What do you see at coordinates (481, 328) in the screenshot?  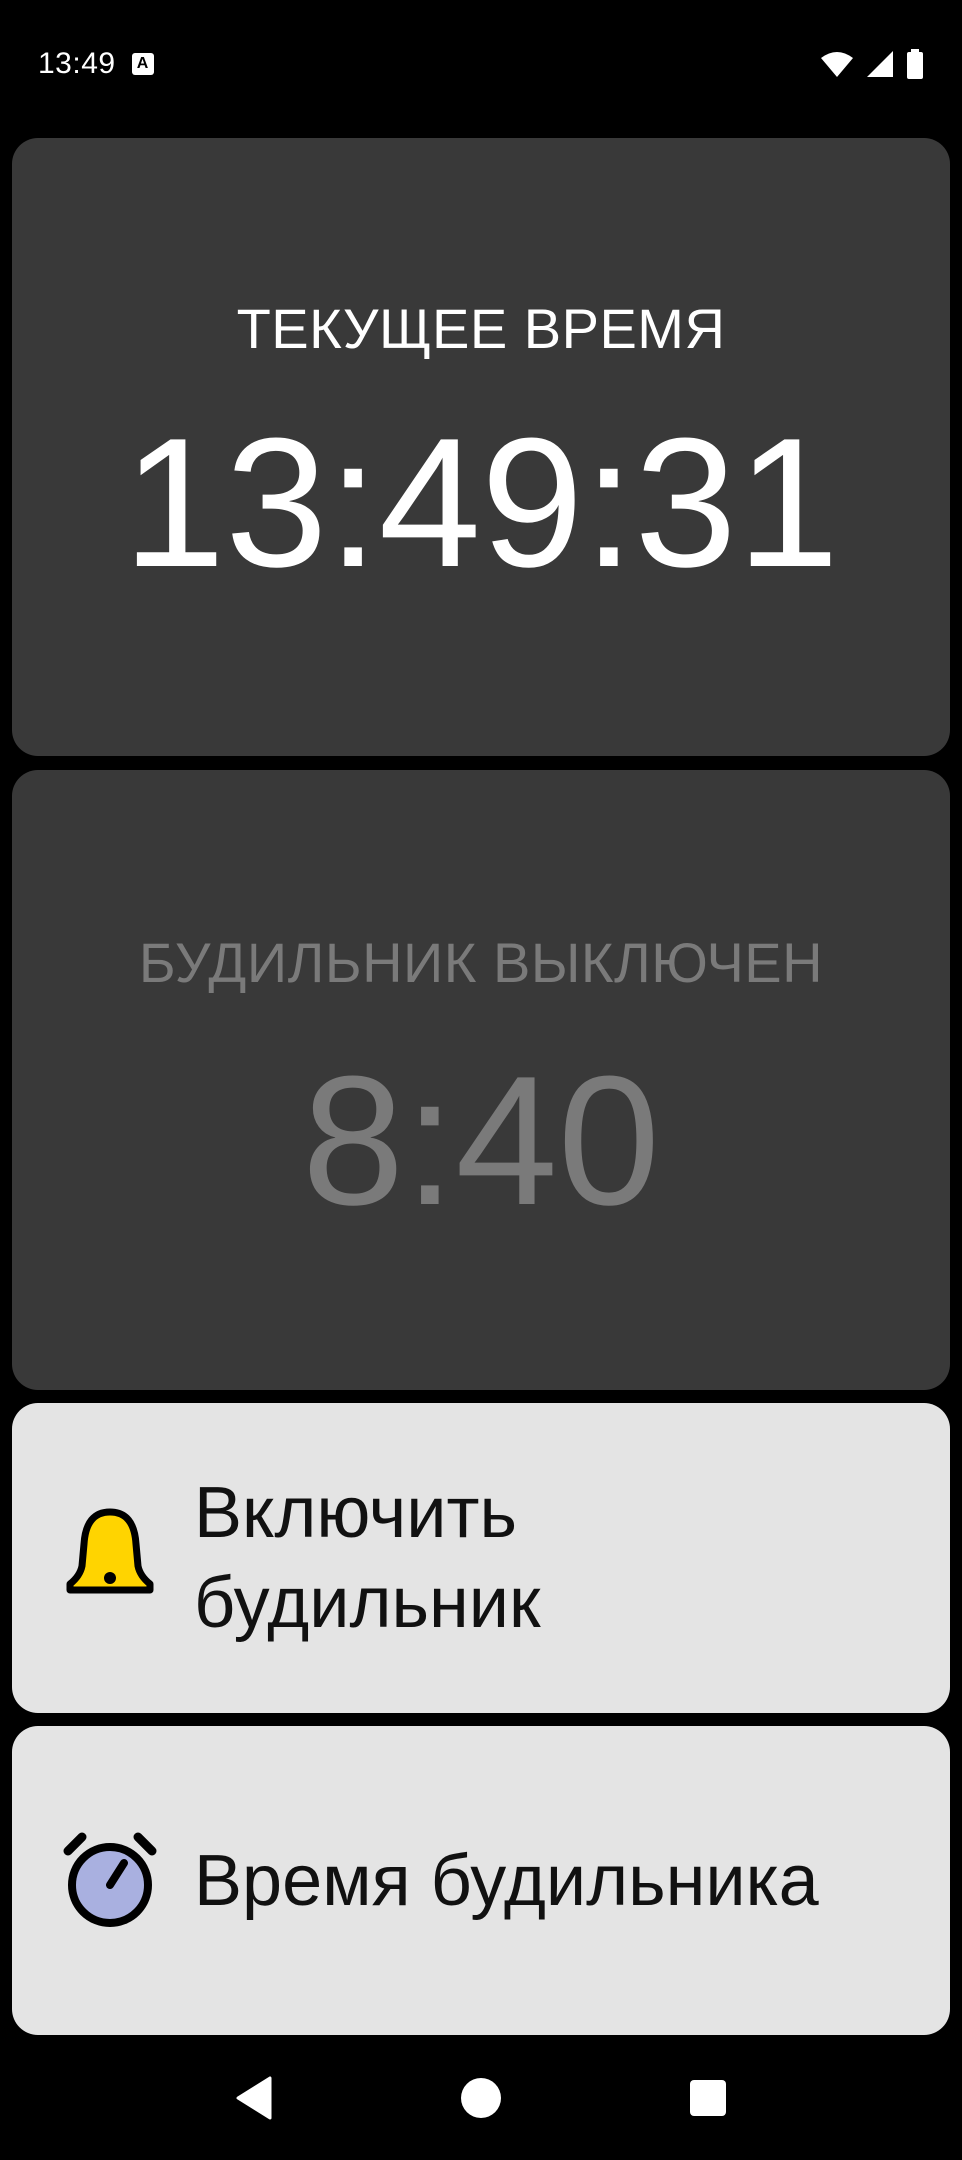 I see `current-time-label: ТЕКУЩЕЕ ВРЕМЯ` at bounding box center [481, 328].